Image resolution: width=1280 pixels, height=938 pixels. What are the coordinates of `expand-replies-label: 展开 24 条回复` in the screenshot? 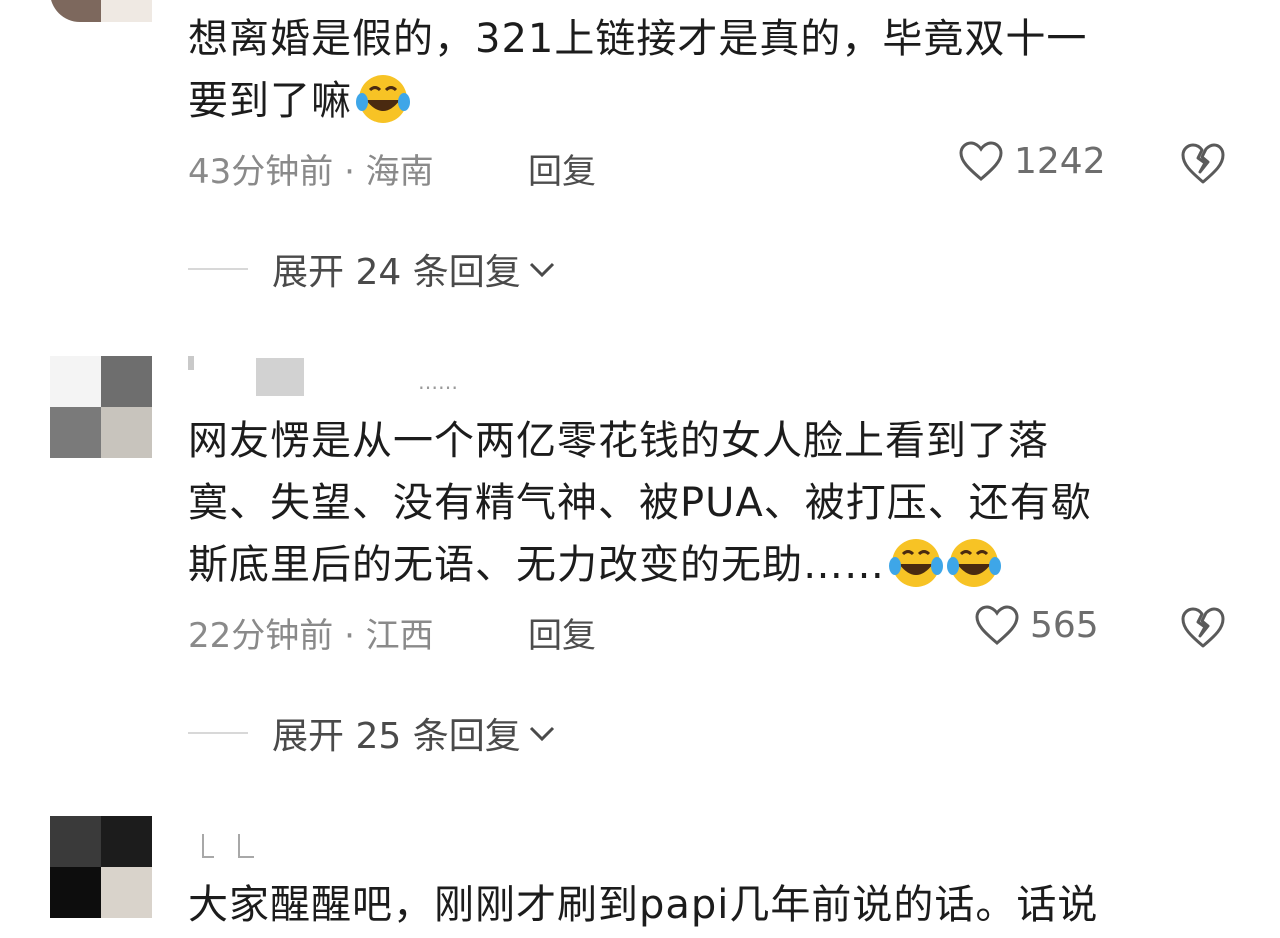 It's located at (396, 272).